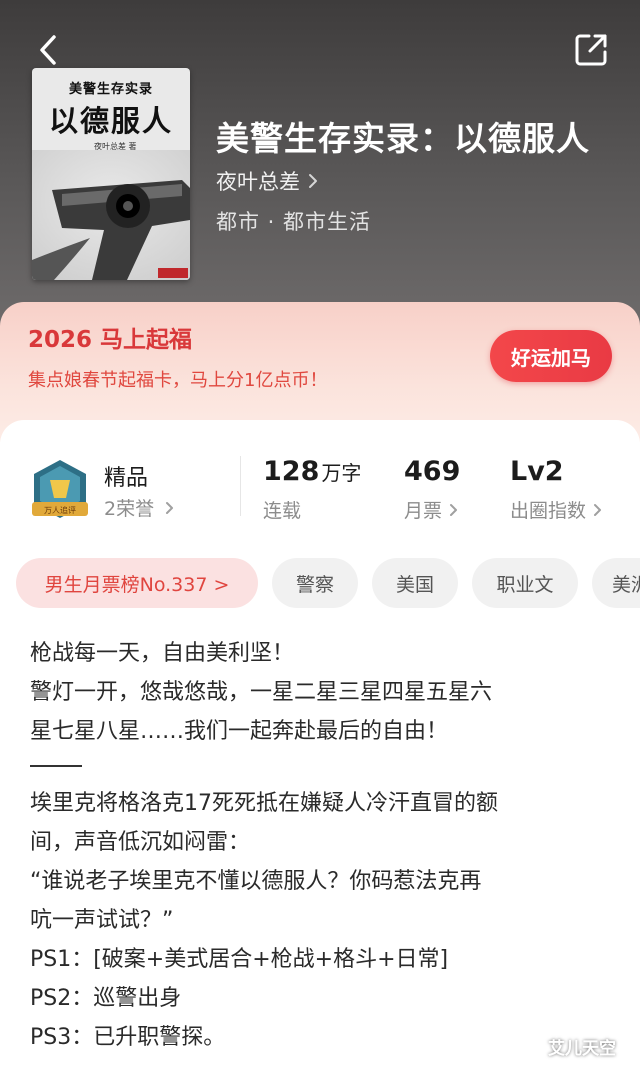 Image resolution: width=640 pixels, height=1070 pixels. I want to click on synopsis-line: 枪战每一天，自由美利坚！, so click(162, 653).